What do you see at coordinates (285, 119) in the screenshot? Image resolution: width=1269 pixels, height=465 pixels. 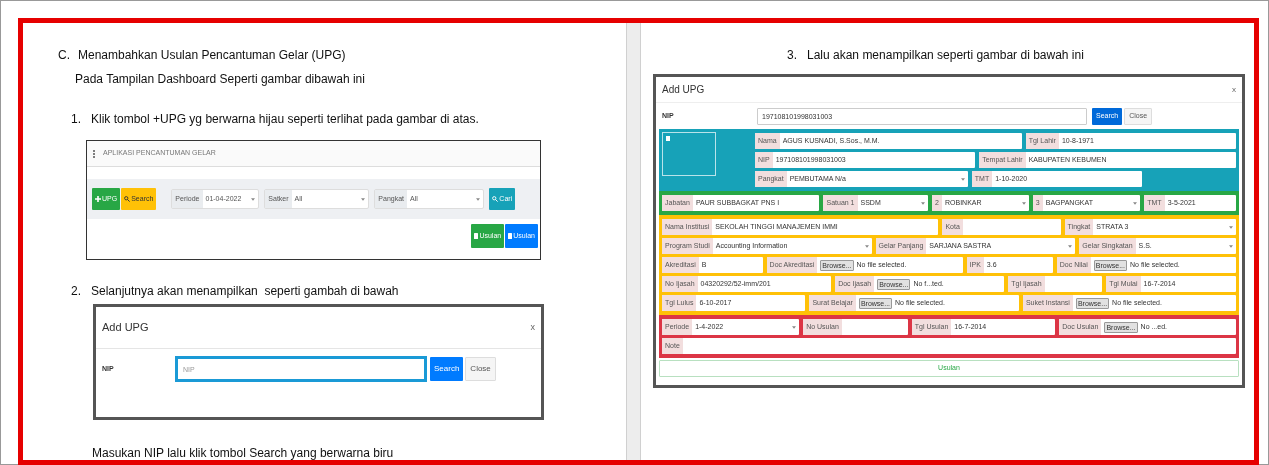 I see `step-text: Klik tombol +UPG yg berwarna hijau seperti terlihat pada gambar di atas.` at bounding box center [285, 119].